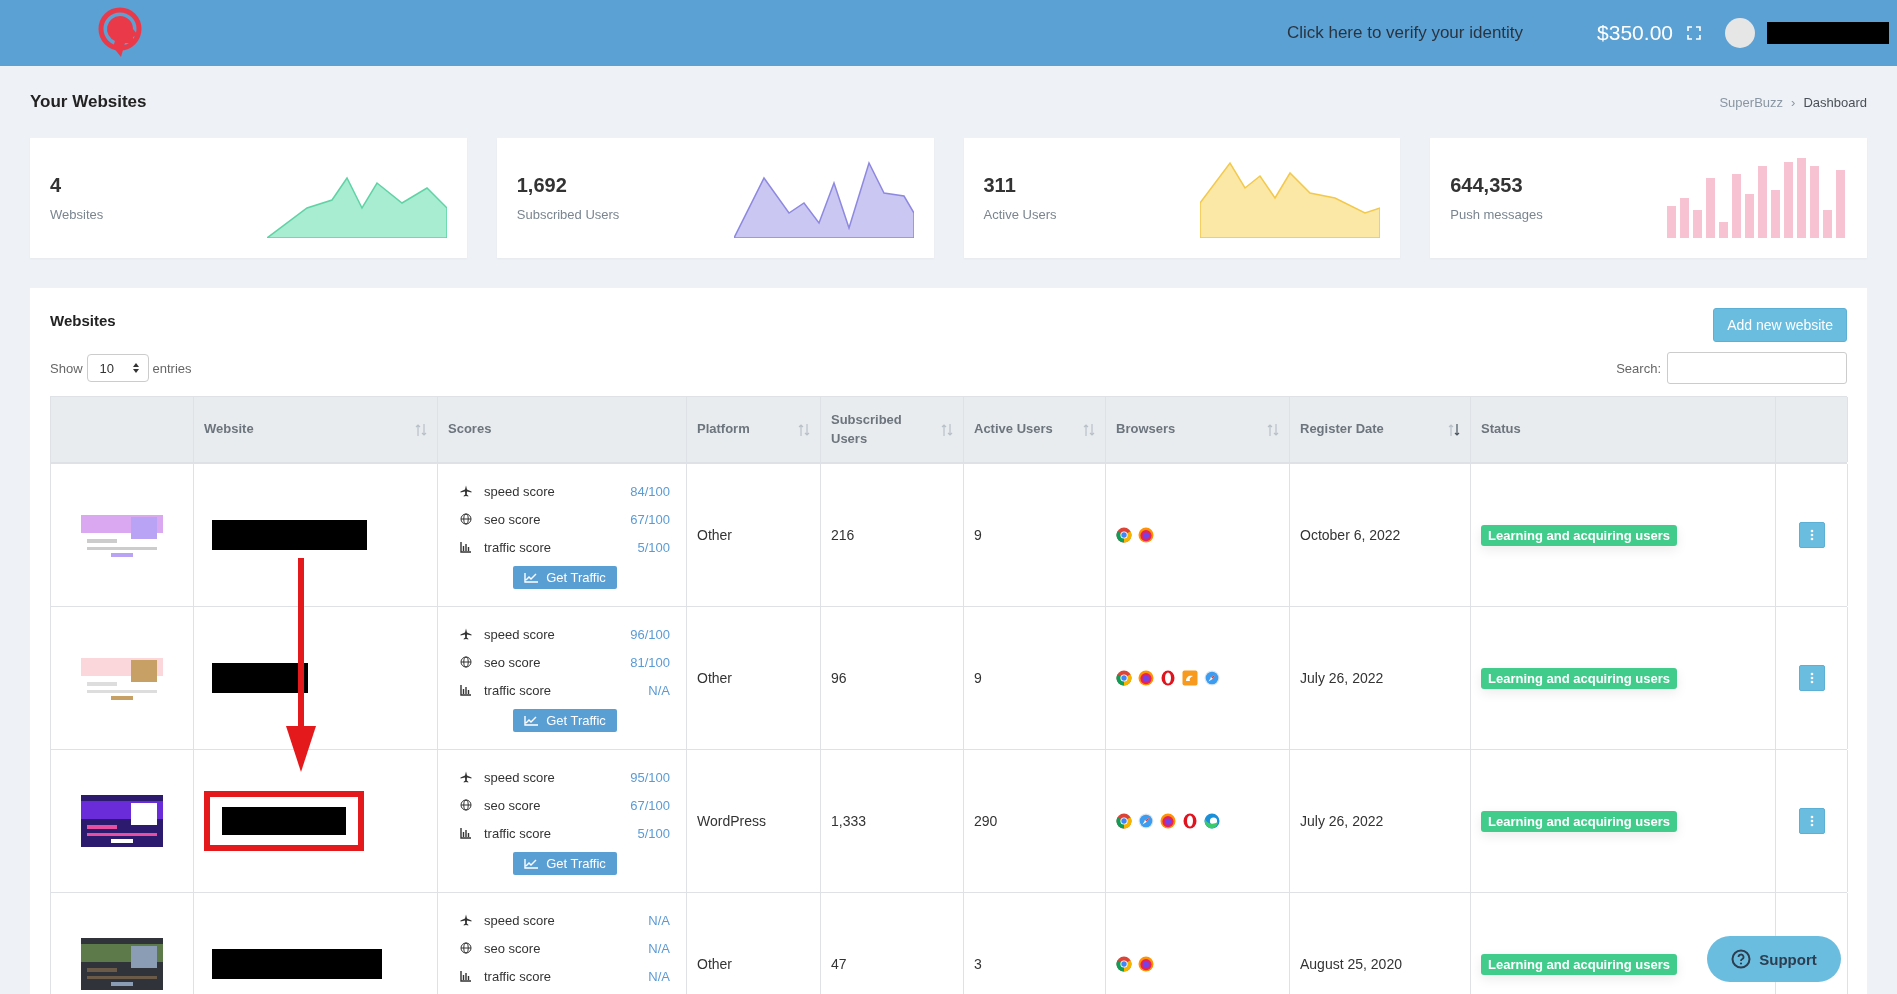 This screenshot has height=994, width=1897. I want to click on table-cell: WordPress, so click(731, 821).